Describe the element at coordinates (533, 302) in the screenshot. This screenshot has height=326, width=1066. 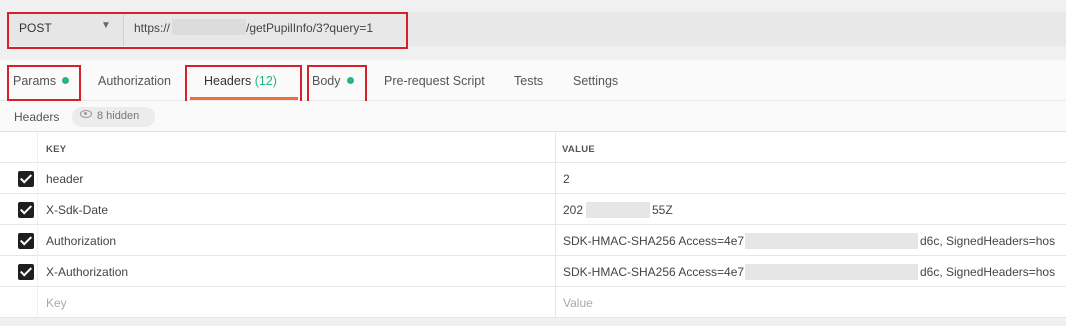
I see `new-header-row` at that location.